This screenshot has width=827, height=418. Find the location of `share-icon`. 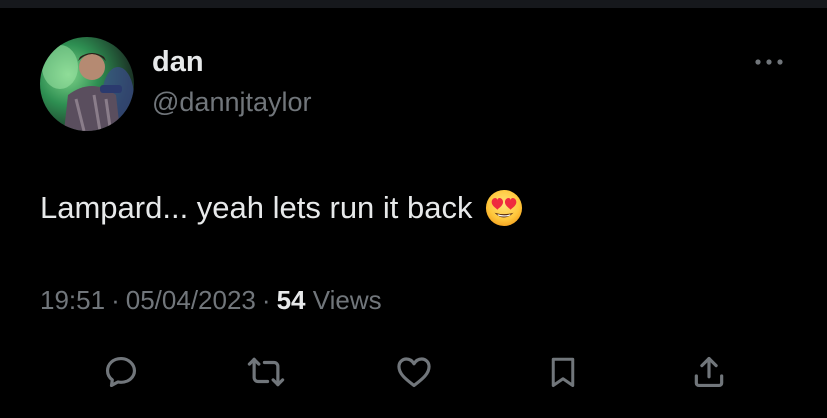

share-icon is located at coordinates (709, 372).